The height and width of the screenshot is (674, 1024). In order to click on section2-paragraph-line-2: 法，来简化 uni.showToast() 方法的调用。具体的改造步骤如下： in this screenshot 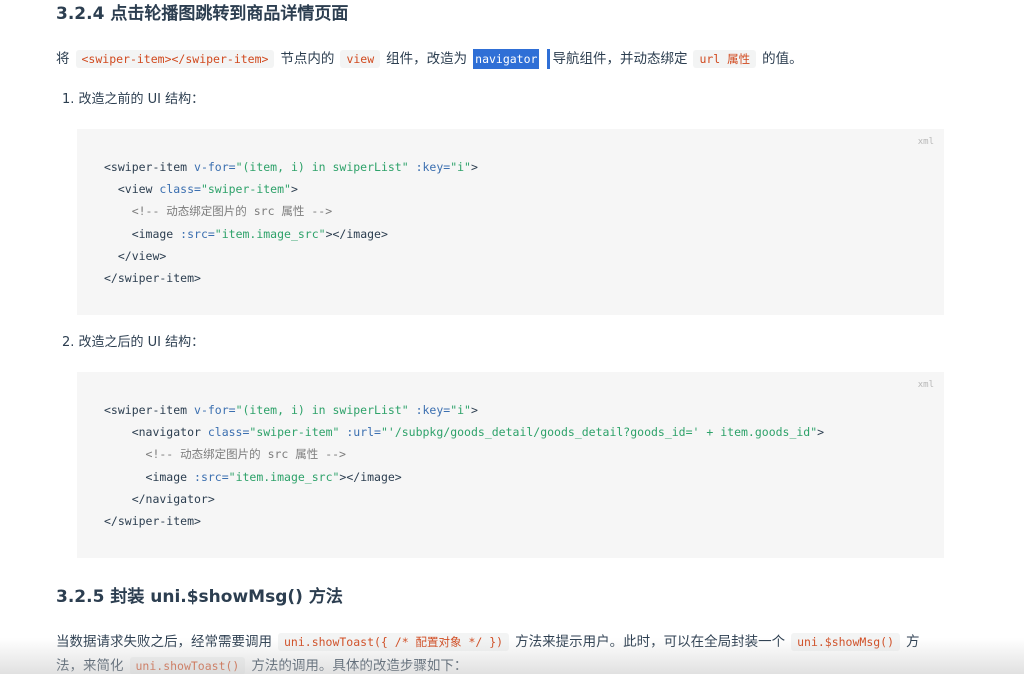, I will do `click(262, 665)`.